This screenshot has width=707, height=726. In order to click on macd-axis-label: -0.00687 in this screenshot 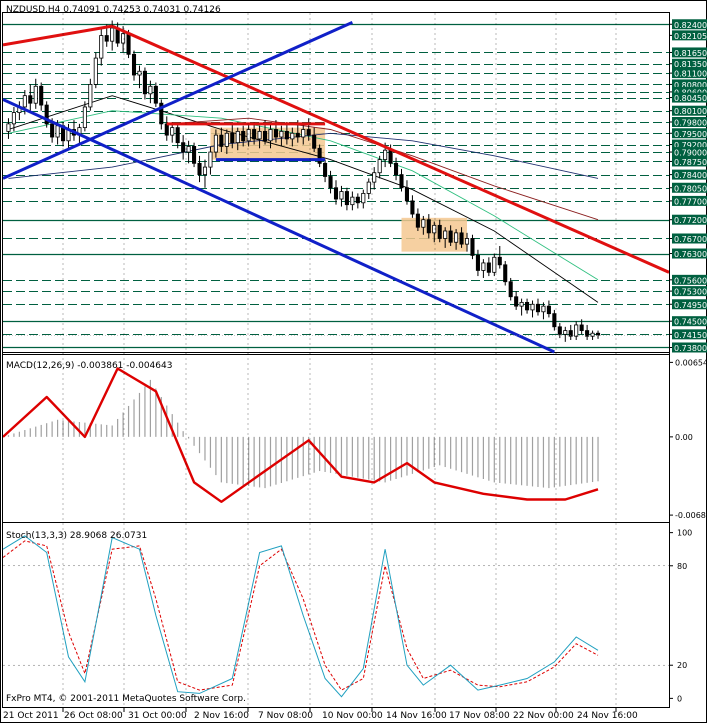, I will do `click(691, 515)`.